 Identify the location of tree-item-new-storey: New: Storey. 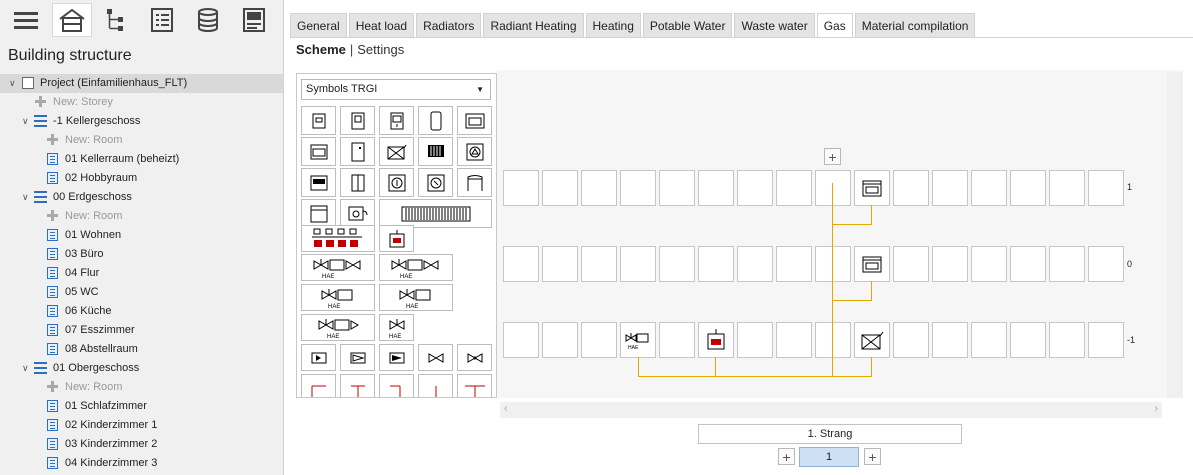
(141, 102).